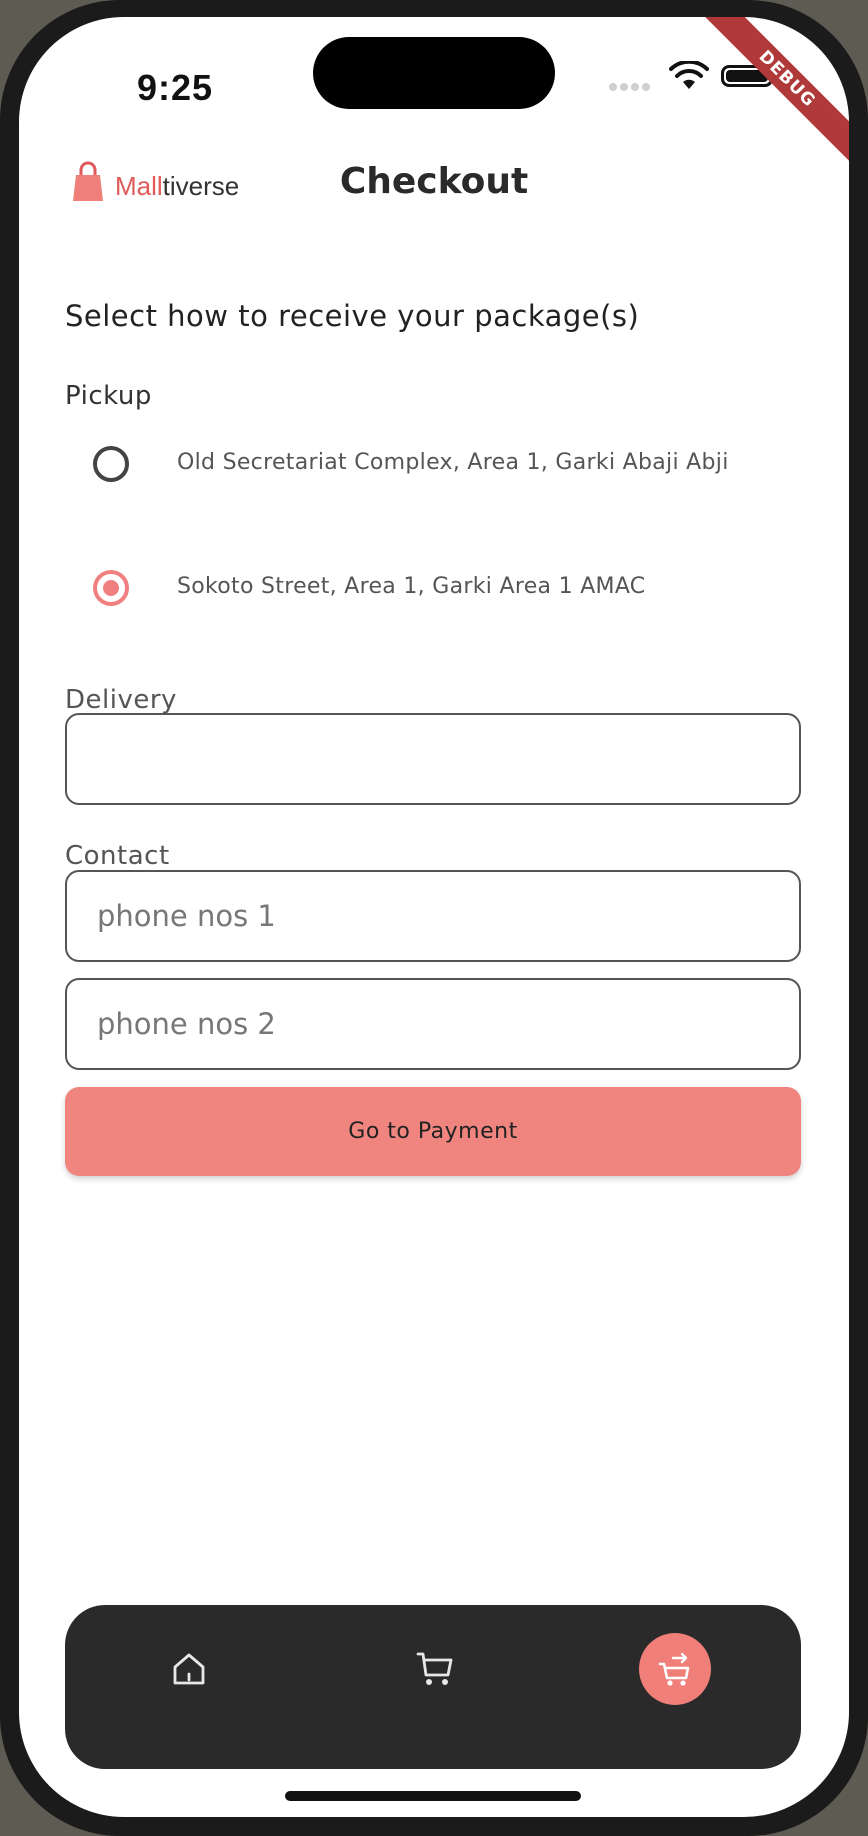  I want to click on phone-1-input, so click(433, 916).